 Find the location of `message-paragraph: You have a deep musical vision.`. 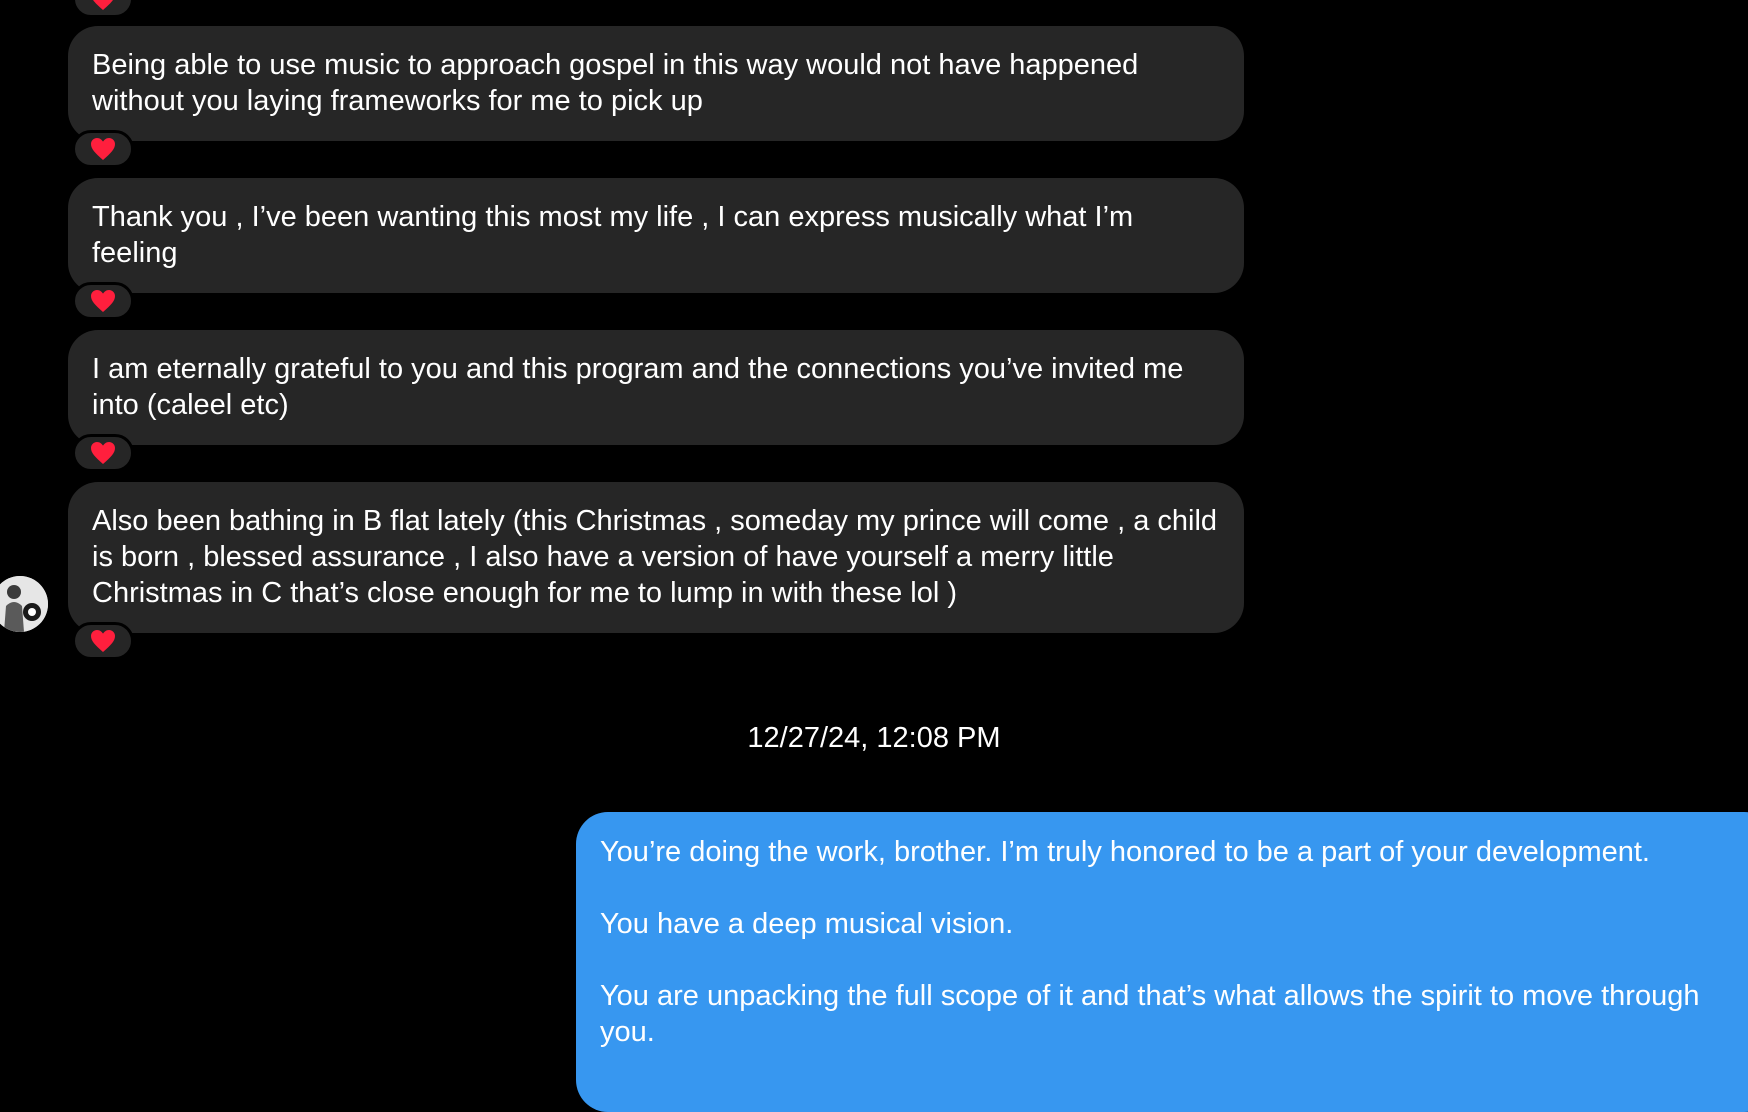

message-paragraph: You have a deep musical vision. is located at coordinates (807, 924).